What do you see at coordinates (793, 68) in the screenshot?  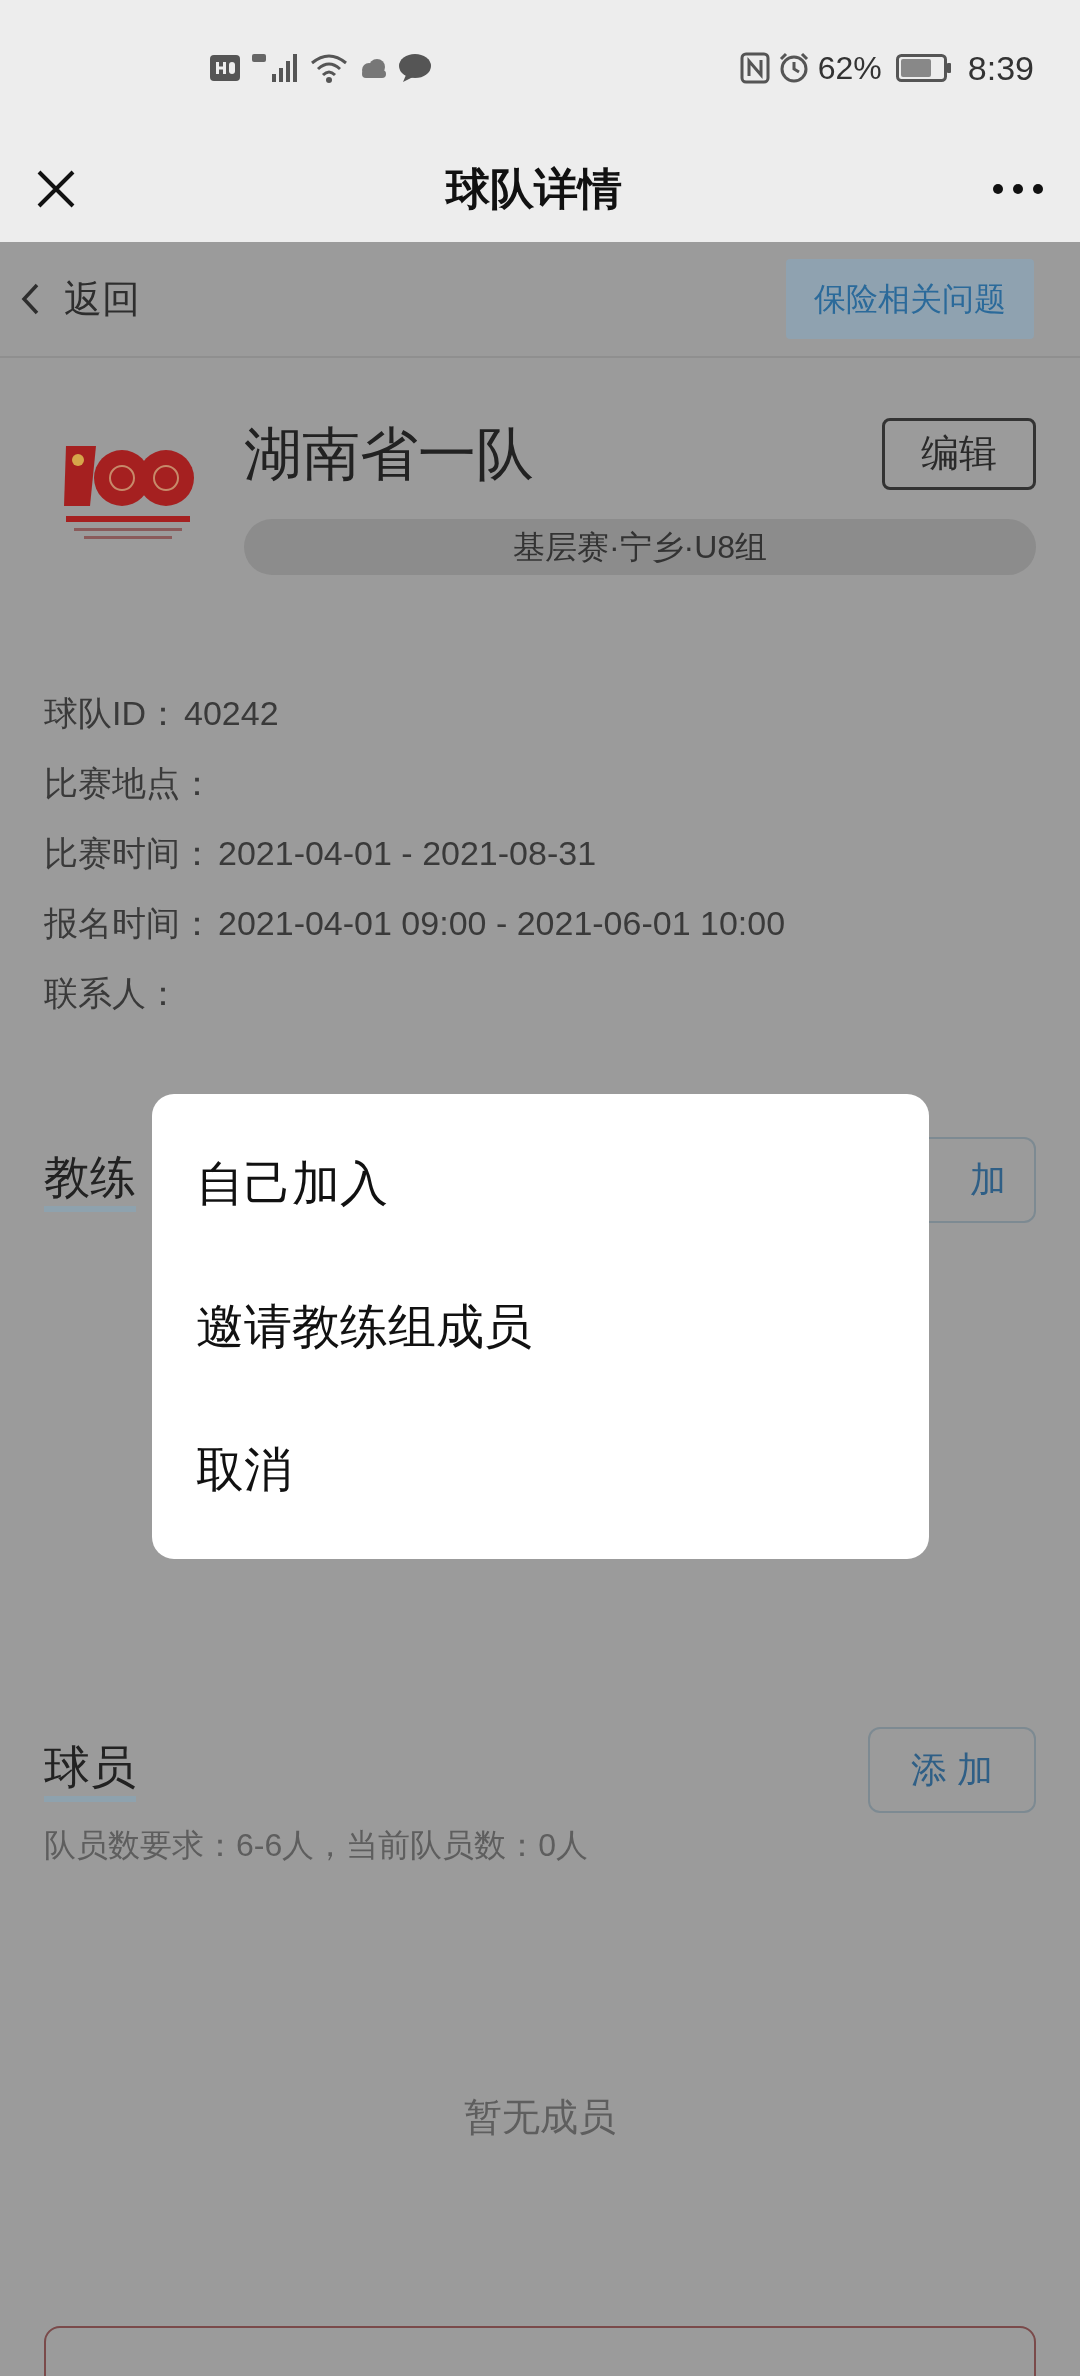 I see `alarm-icon` at bounding box center [793, 68].